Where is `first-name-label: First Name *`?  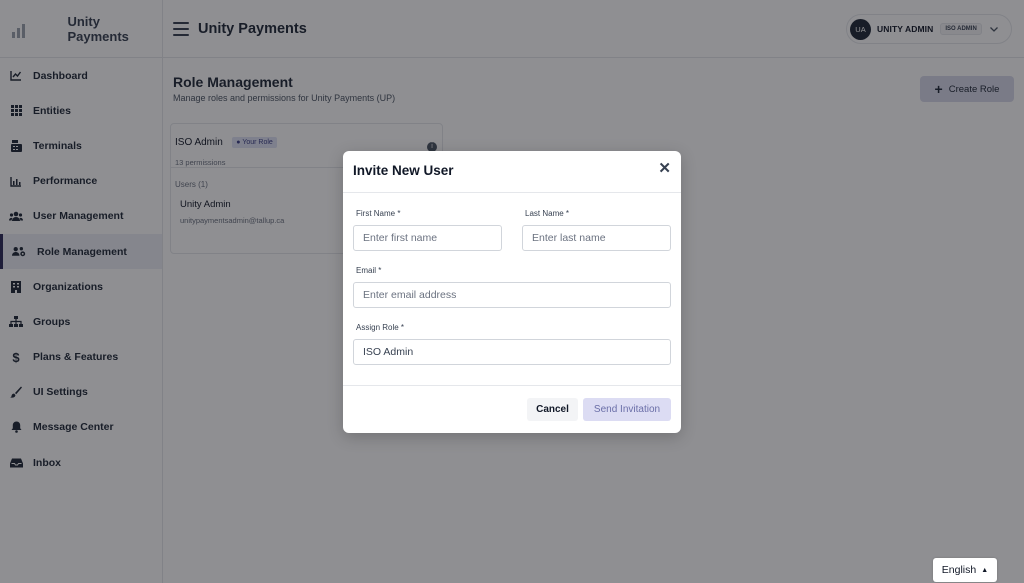
first-name-label: First Name * is located at coordinates (378, 213).